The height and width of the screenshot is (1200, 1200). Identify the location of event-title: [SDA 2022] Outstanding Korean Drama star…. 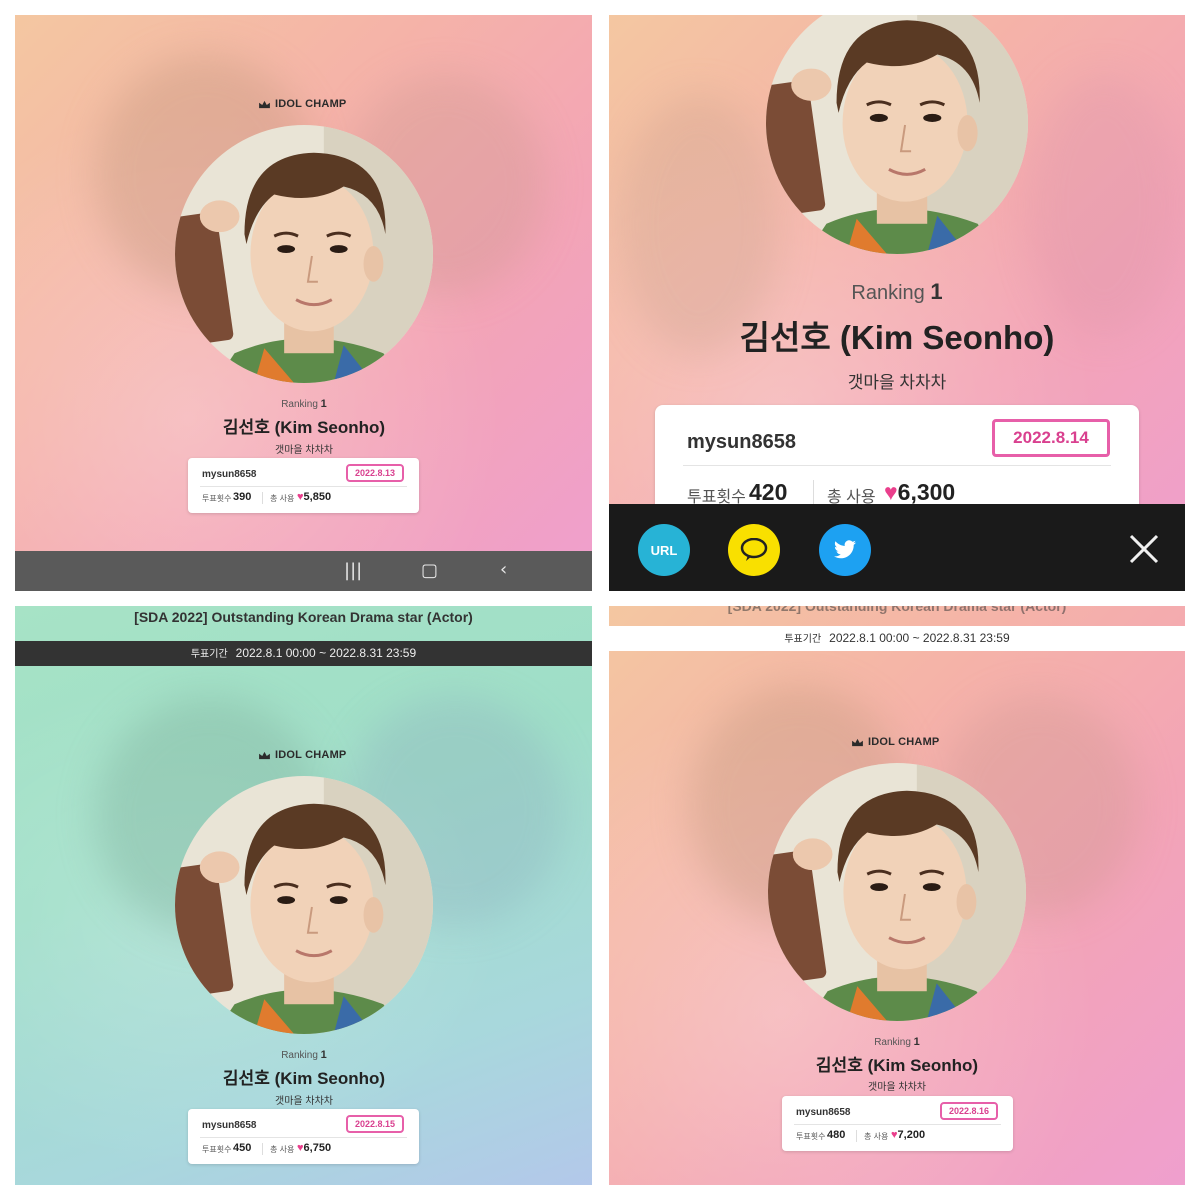
(303, 617).